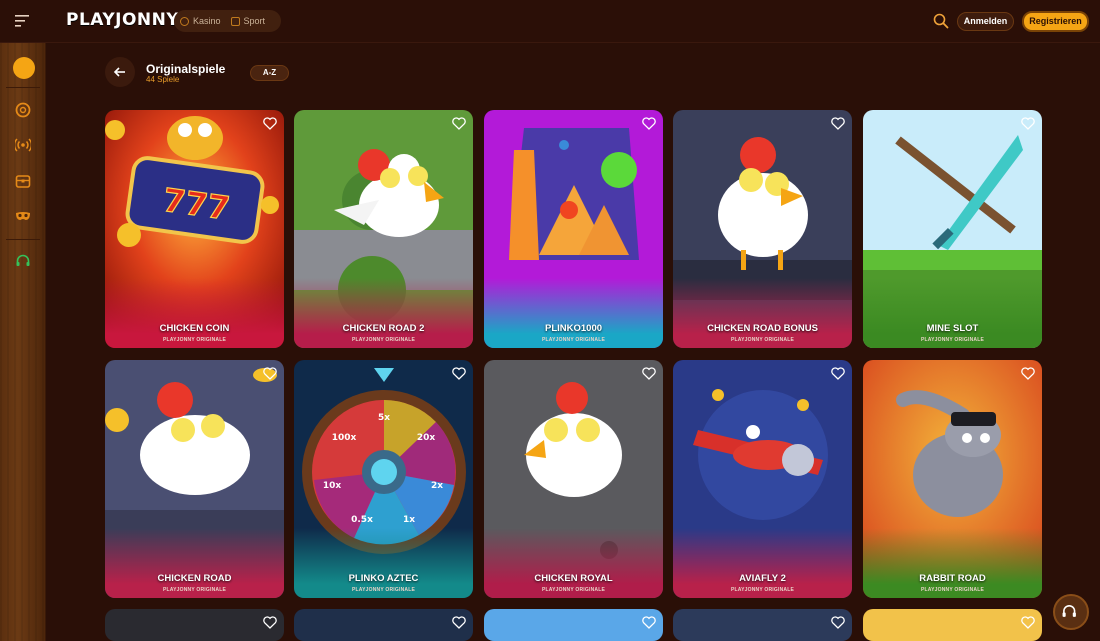  Describe the element at coordinates (23, 21) in the screenshot. I see `menu-icon` at that location.